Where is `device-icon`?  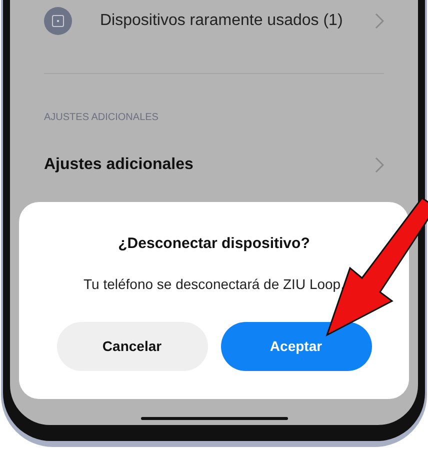
device-icon is located at coordinates (58, 21).